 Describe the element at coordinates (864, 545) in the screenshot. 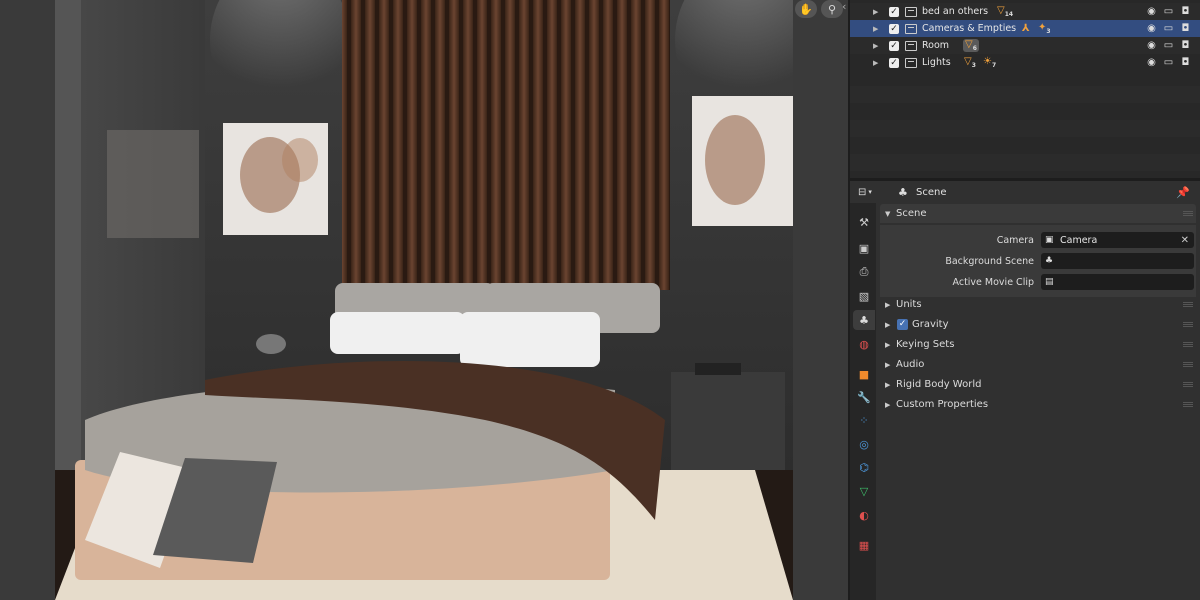

I see `texture-icon: ▦` at that location.